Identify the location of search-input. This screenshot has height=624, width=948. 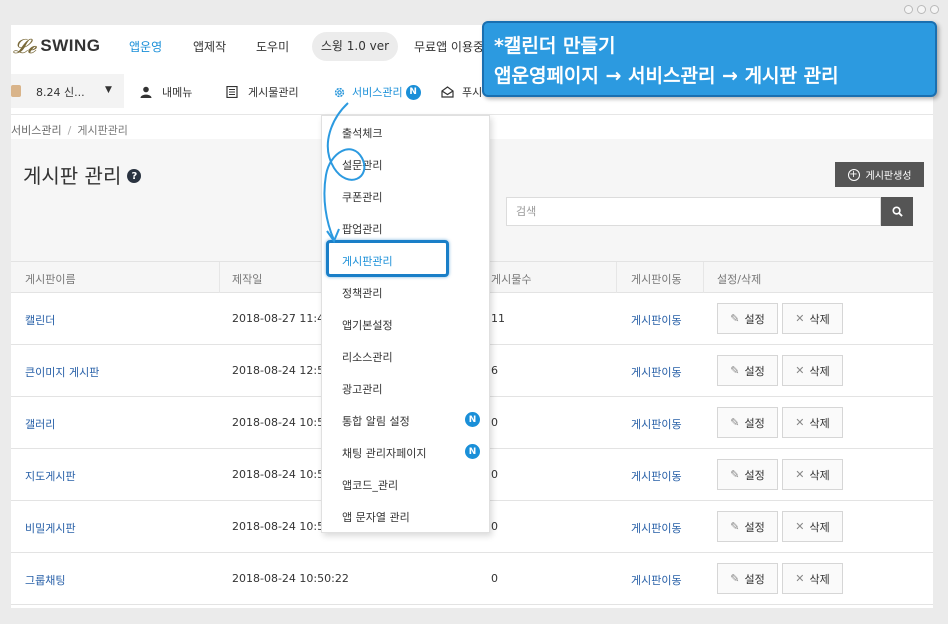
(693, 211).